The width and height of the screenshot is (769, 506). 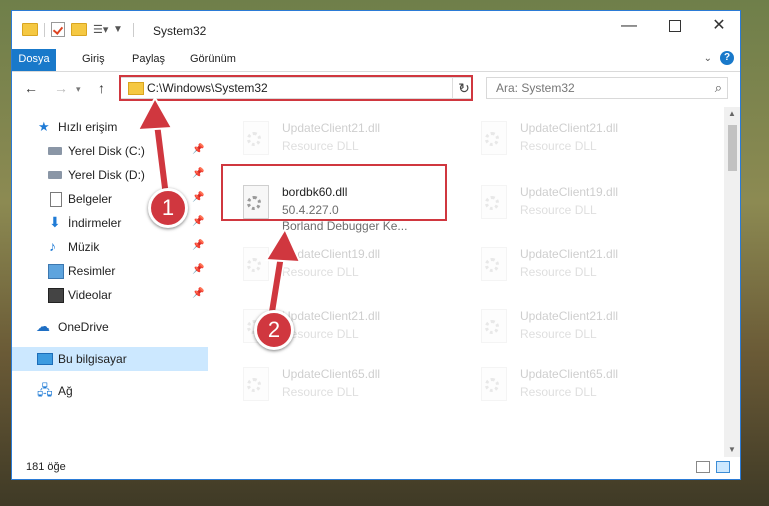 I want to click on sidebar-item-quick-access: ★ Hızlı erişim, so click(x=110, y=127).